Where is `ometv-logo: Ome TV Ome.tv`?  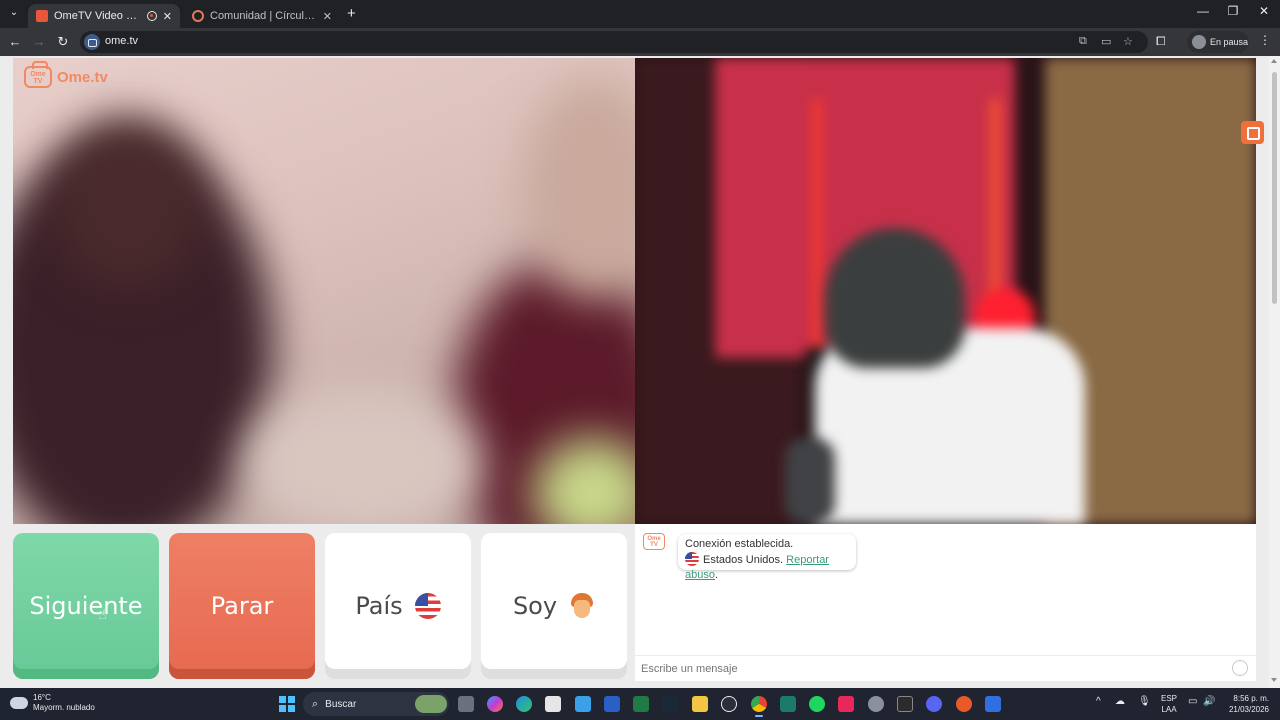
ometv-logo: Ome TV Ome.tv is located at coordinates (66, 77).